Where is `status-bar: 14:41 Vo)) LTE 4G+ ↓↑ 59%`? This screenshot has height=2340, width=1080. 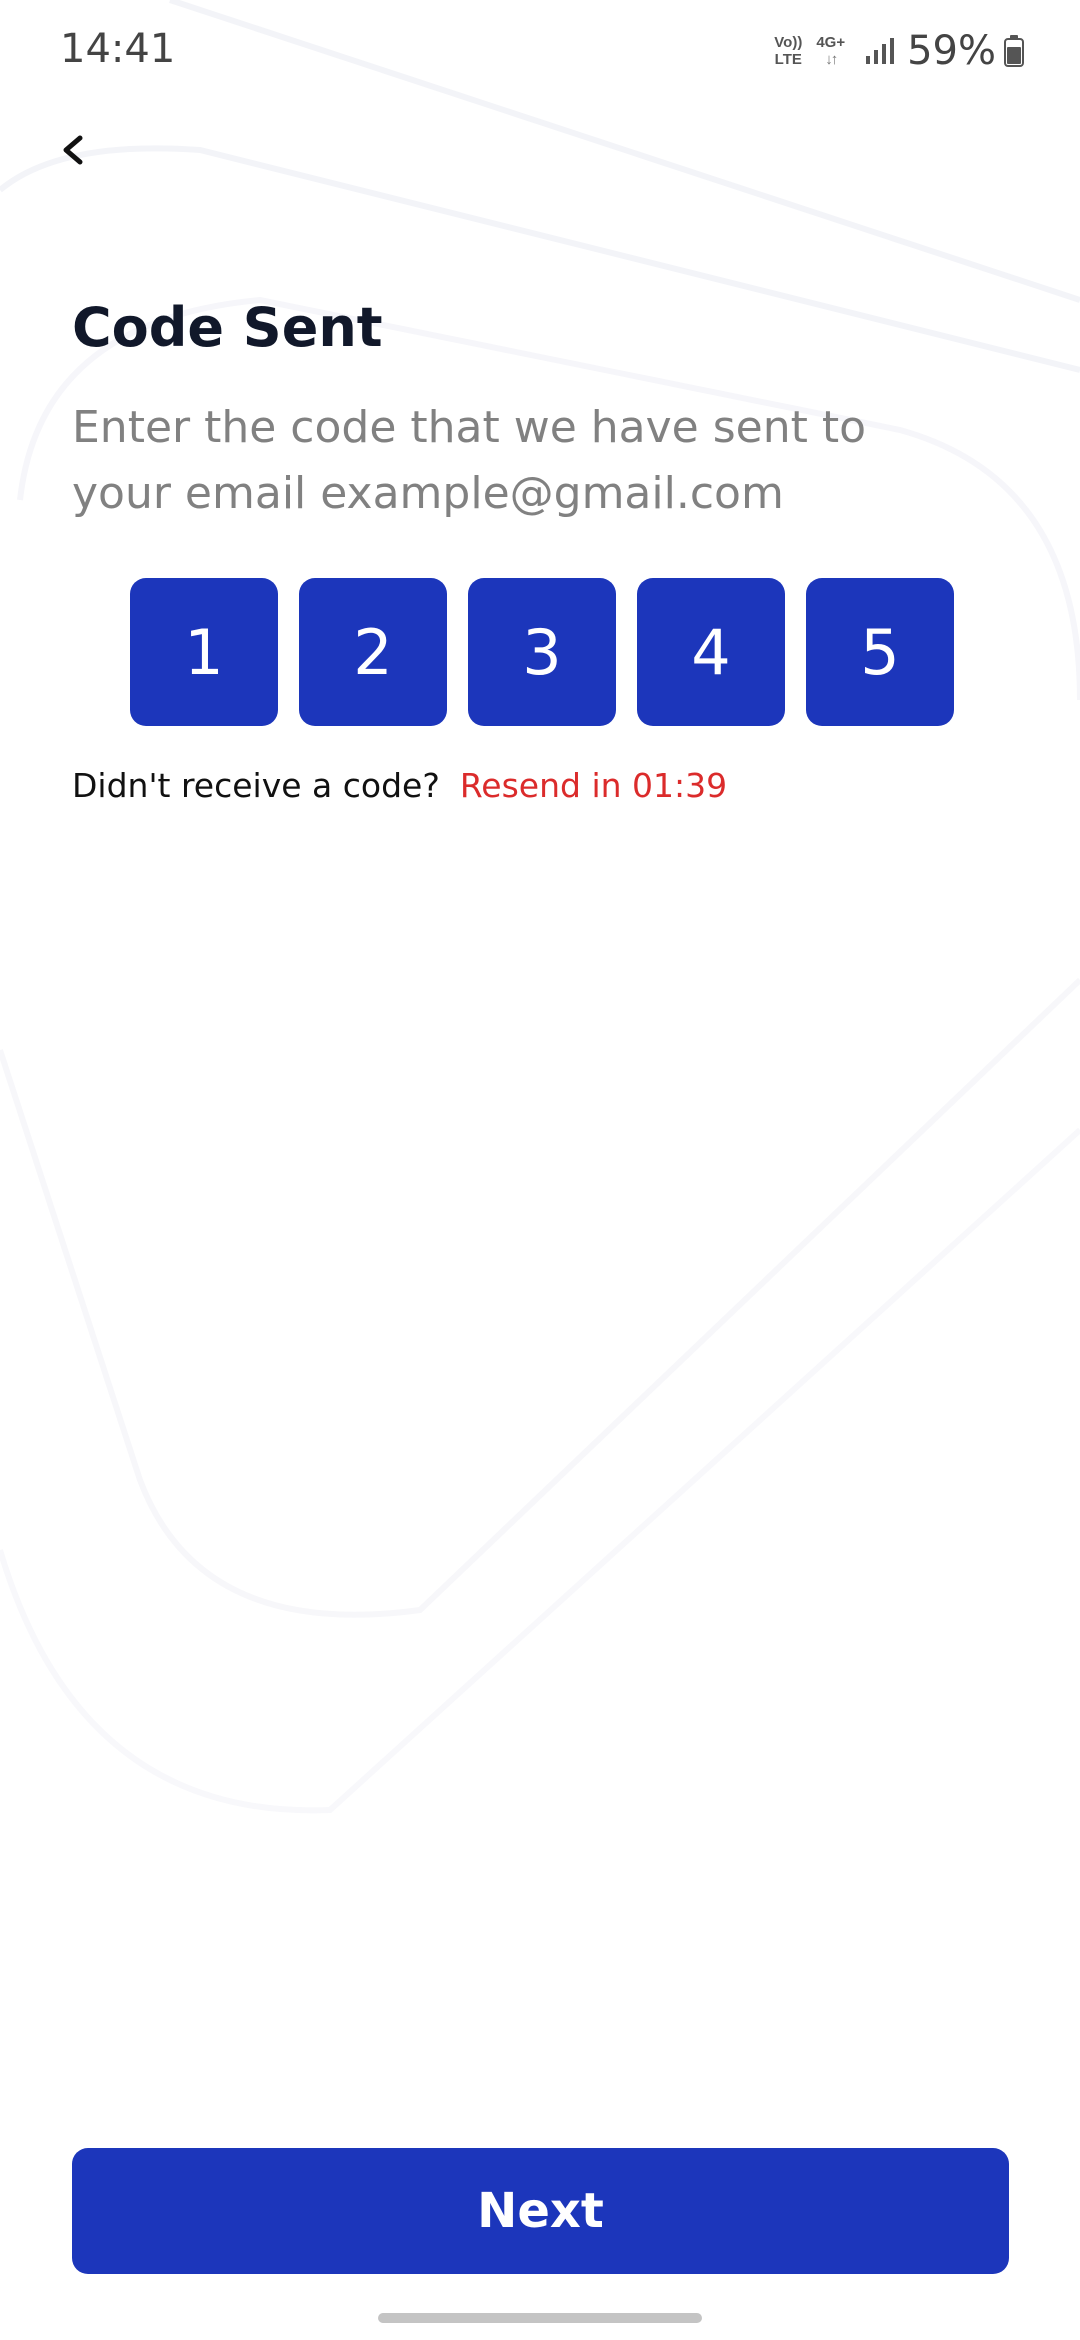
status-bar: 14:41 Vo)) LTE 4G+ ↓↑ 59% is located at coordinates (540, 50).